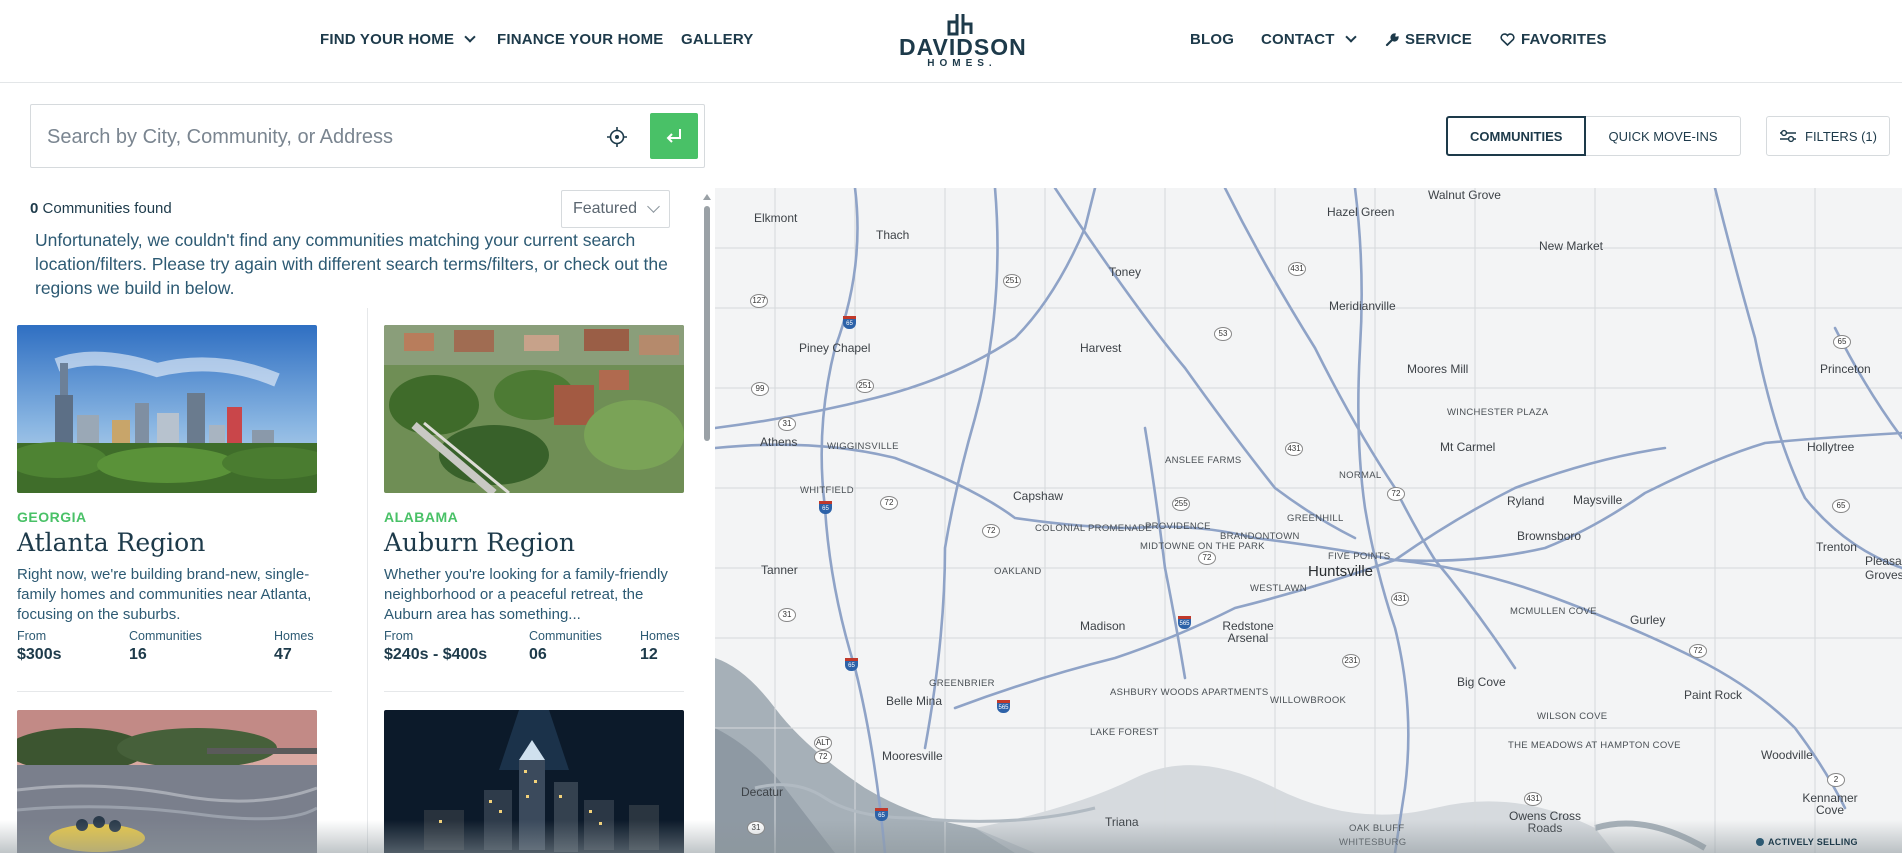  I want to click on map-label-lake-forest: Lake Forest, so click(1124, 732).